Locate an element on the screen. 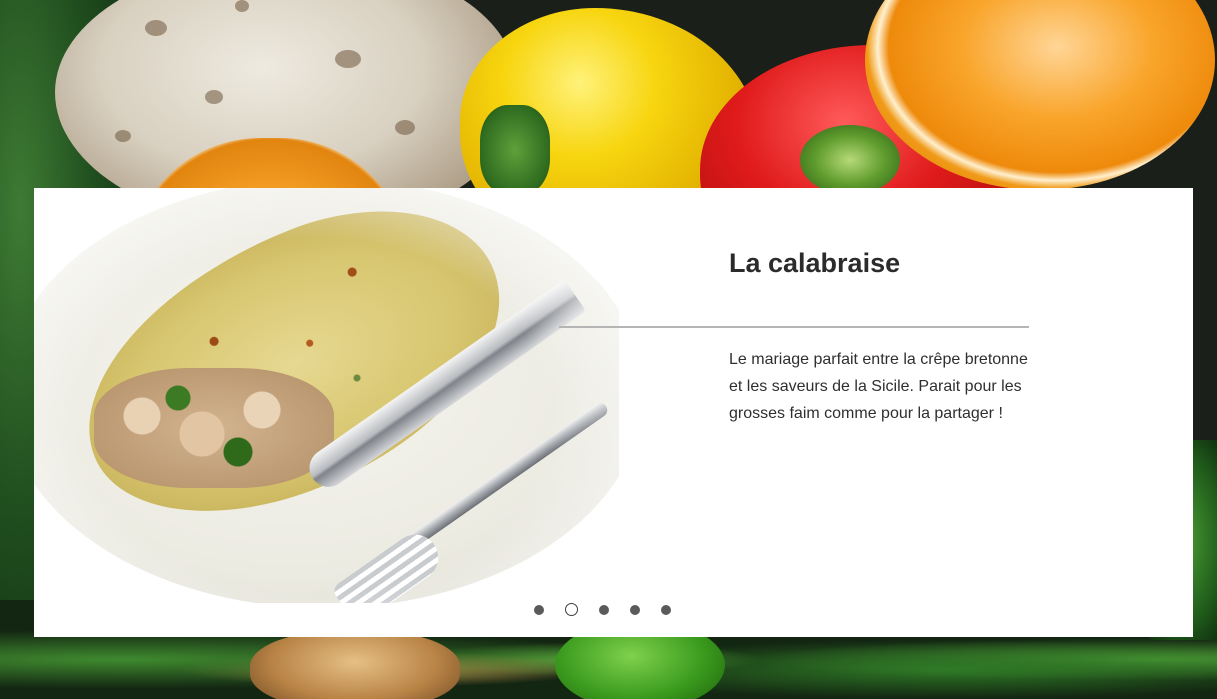 The height and width of the screenshot is (699, 1217). slide-title: La calabraise is located at coordinates (815, 263).